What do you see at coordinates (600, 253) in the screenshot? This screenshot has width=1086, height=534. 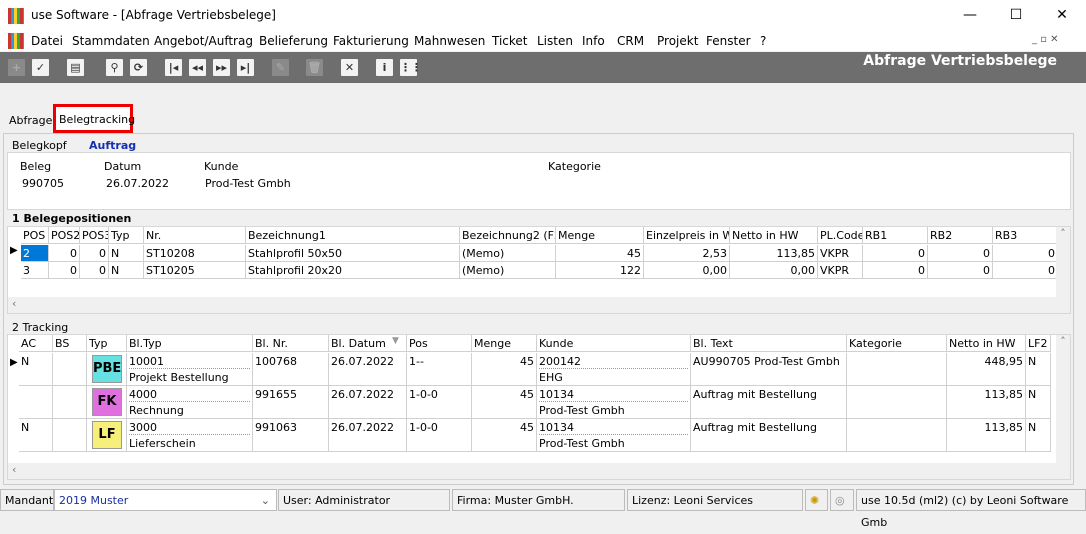 I see `positions-cell: 45` at bounding box center [600, 253].